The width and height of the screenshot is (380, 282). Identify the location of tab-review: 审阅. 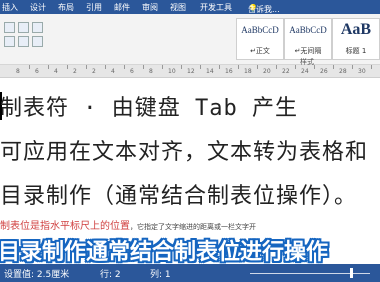
(150, 7).